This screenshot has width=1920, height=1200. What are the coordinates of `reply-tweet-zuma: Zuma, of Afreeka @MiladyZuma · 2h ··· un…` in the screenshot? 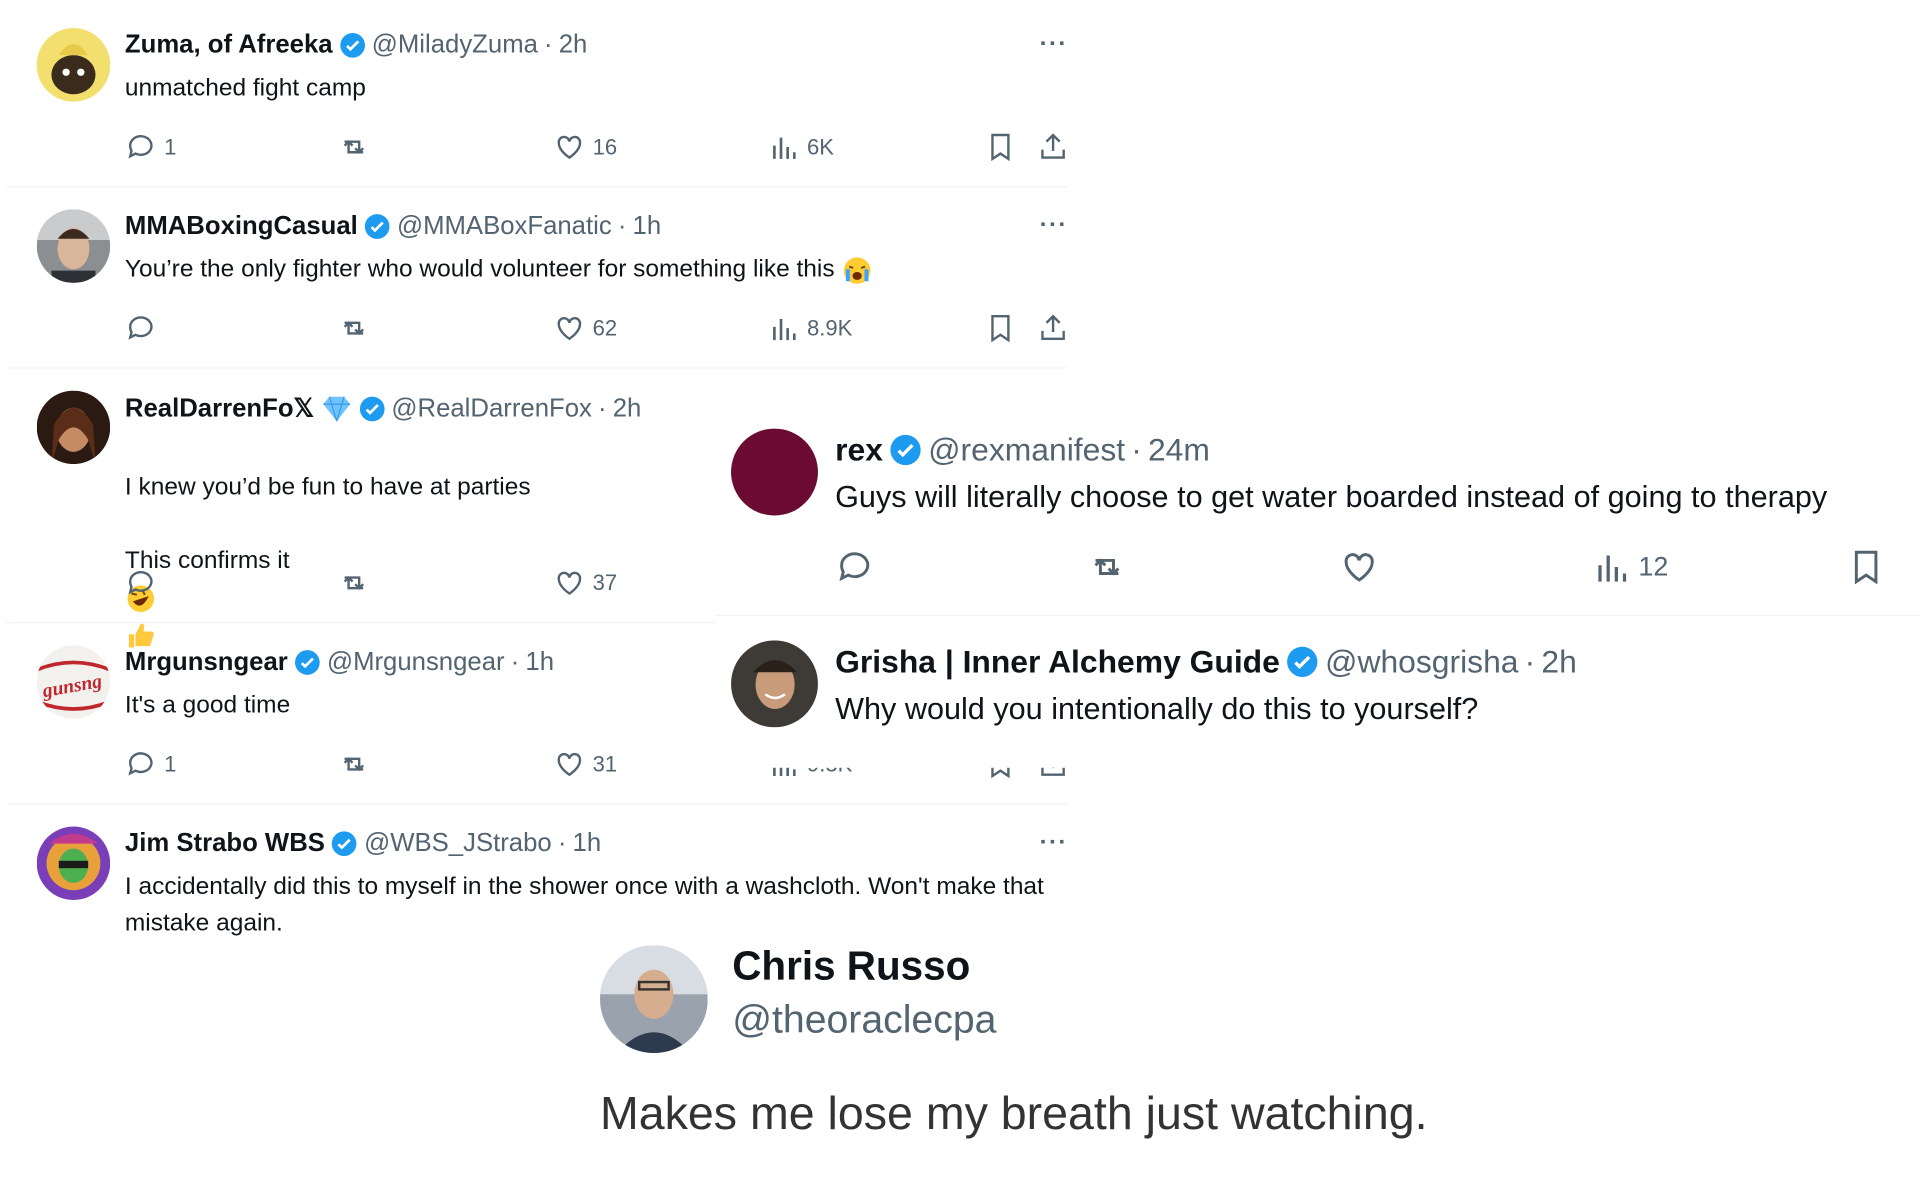 It's located at (537, 97).